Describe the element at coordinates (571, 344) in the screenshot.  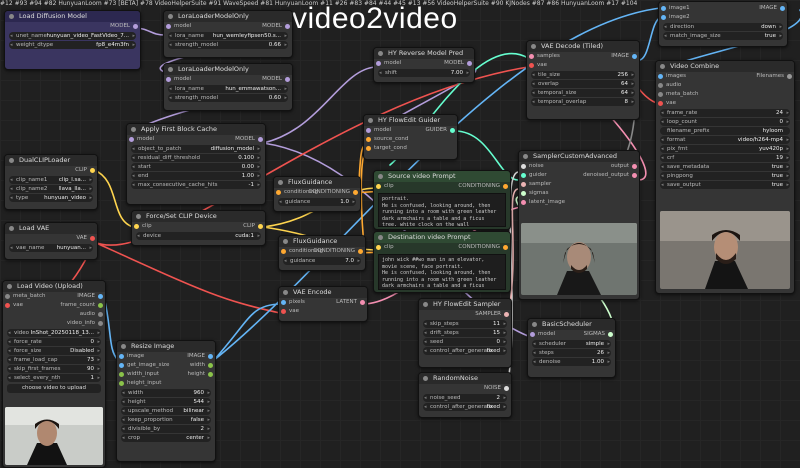
I see `widget-scheduler: schedulersimple` at that location.